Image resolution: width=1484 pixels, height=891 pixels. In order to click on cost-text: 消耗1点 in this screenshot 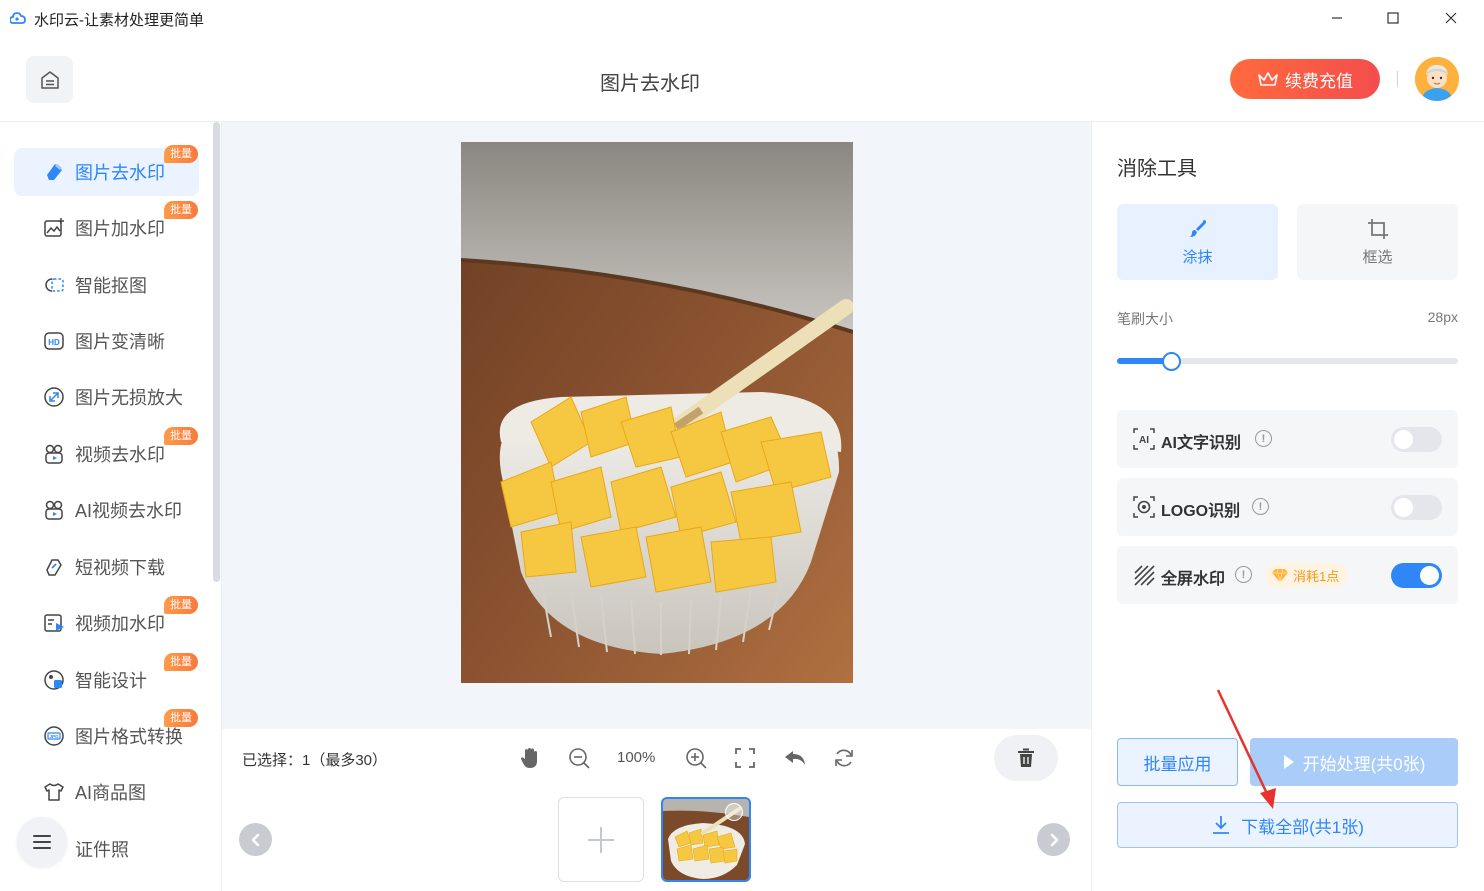, I will do `click(1316, 576)`.